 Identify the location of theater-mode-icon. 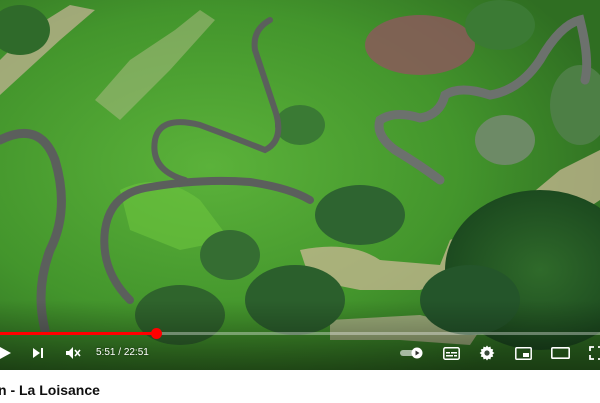
(560, 353).